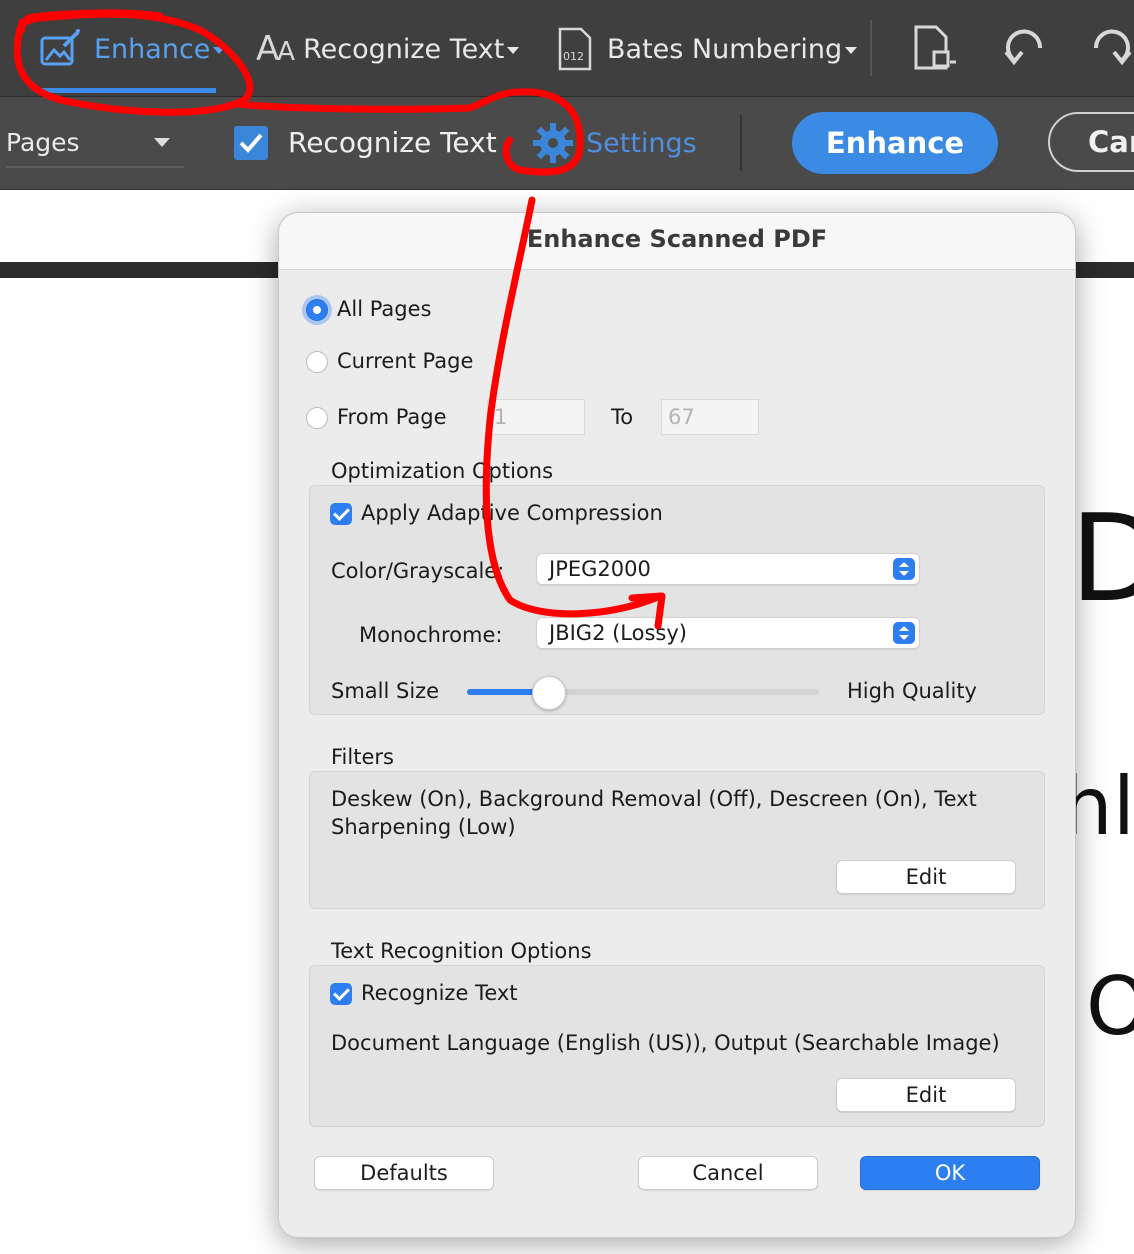 This screenshot has width=1134, height=1254. I want to click on settings-button: Settings, so click(614, 143).